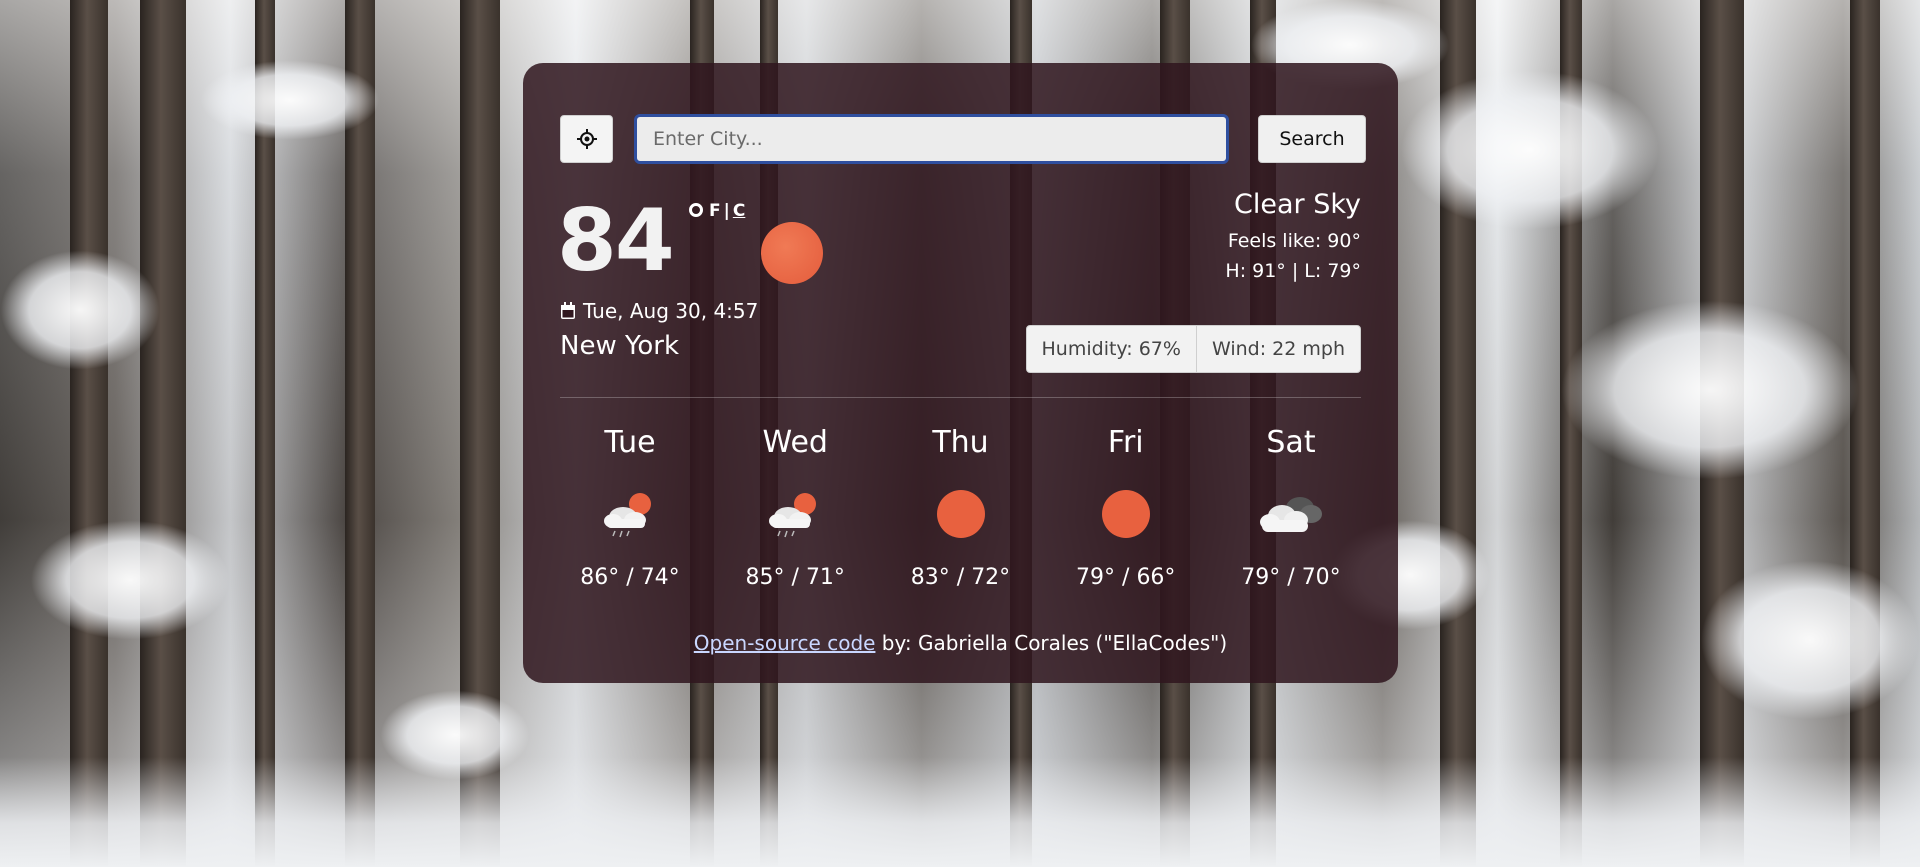  What do you see at coordinates (960, 577) in the screenshot?
I see `forecast-temps: 83° / 72°` at bounding box center [960, 577].